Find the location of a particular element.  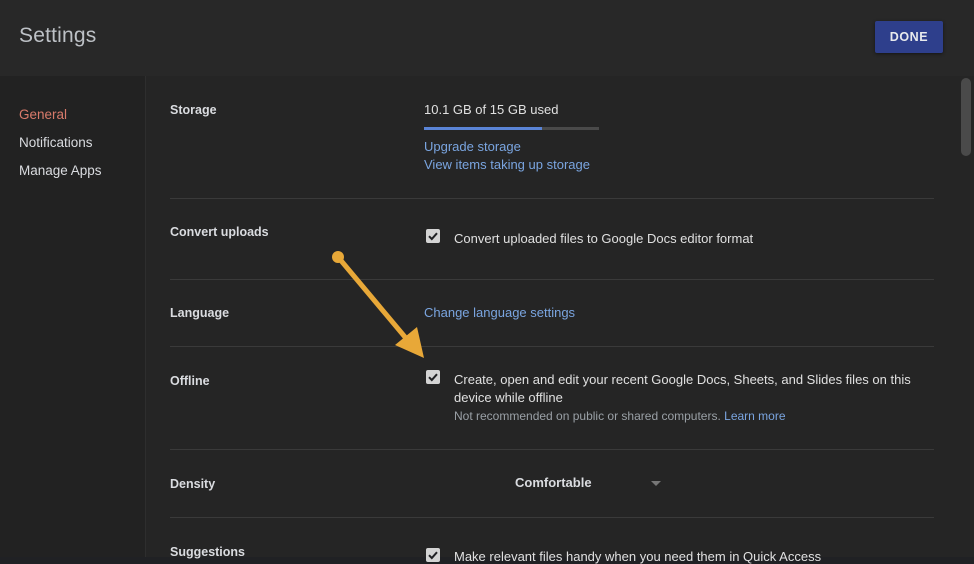

done-button: DONE is located at coordinates (909, 37).